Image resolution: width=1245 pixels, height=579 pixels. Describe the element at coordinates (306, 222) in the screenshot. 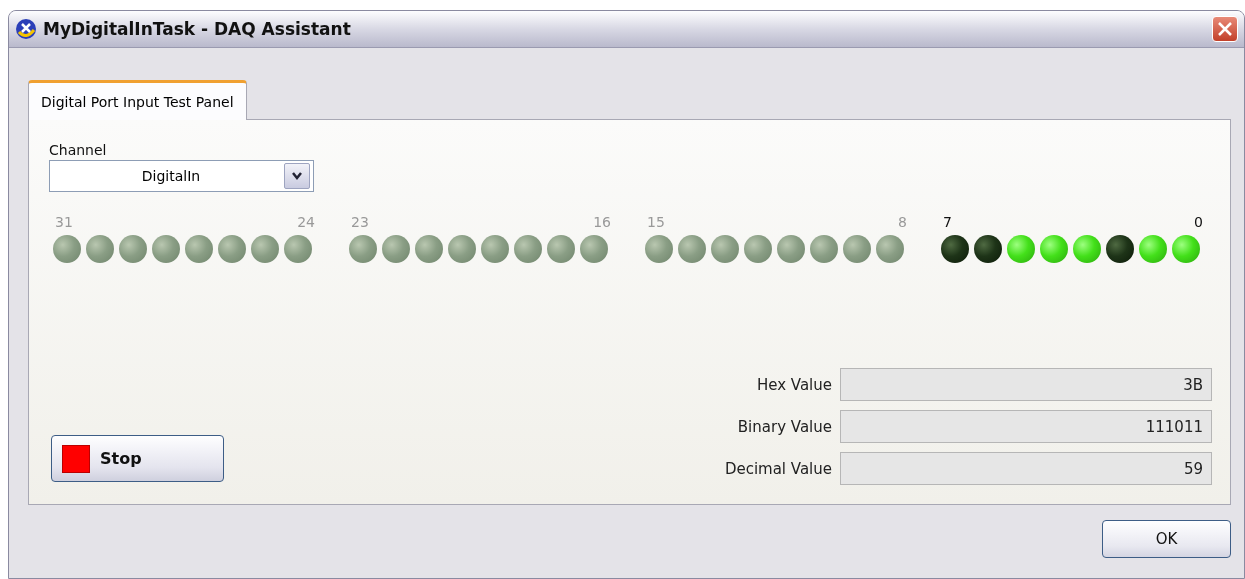

I see `bit-label: 24` at that location.